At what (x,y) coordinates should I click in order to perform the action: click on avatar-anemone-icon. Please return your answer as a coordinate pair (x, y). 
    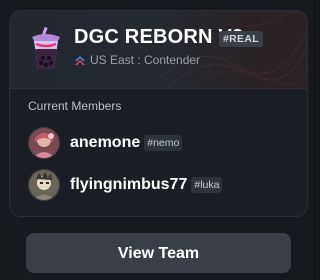
    Looking at the image, I should click on (44, 143).